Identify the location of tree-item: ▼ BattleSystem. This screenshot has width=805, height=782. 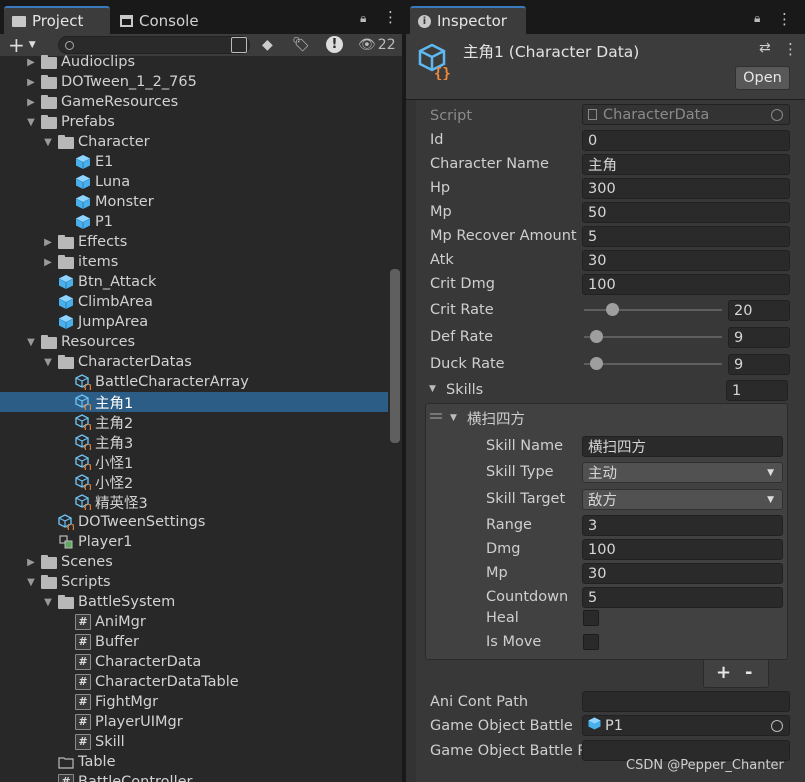
(194, 602).